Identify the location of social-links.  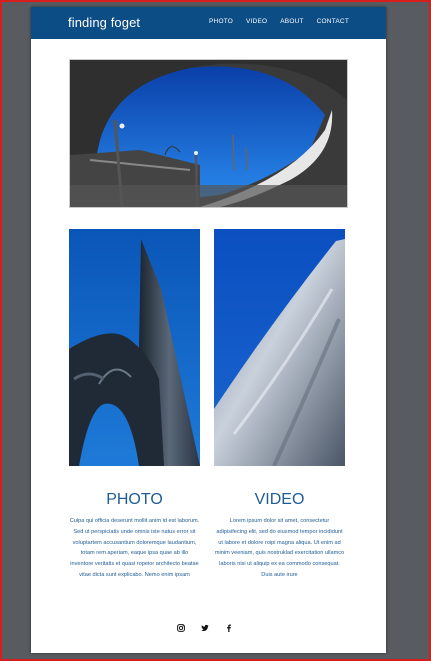
(205, 628).